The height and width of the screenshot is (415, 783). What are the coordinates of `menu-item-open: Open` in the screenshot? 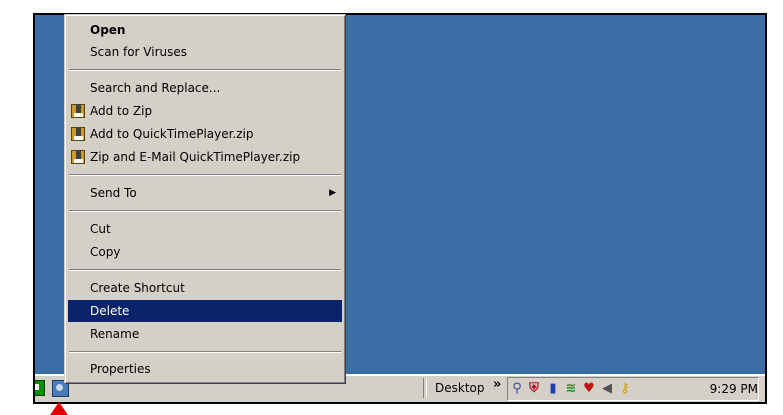 It's located at (205, 30).